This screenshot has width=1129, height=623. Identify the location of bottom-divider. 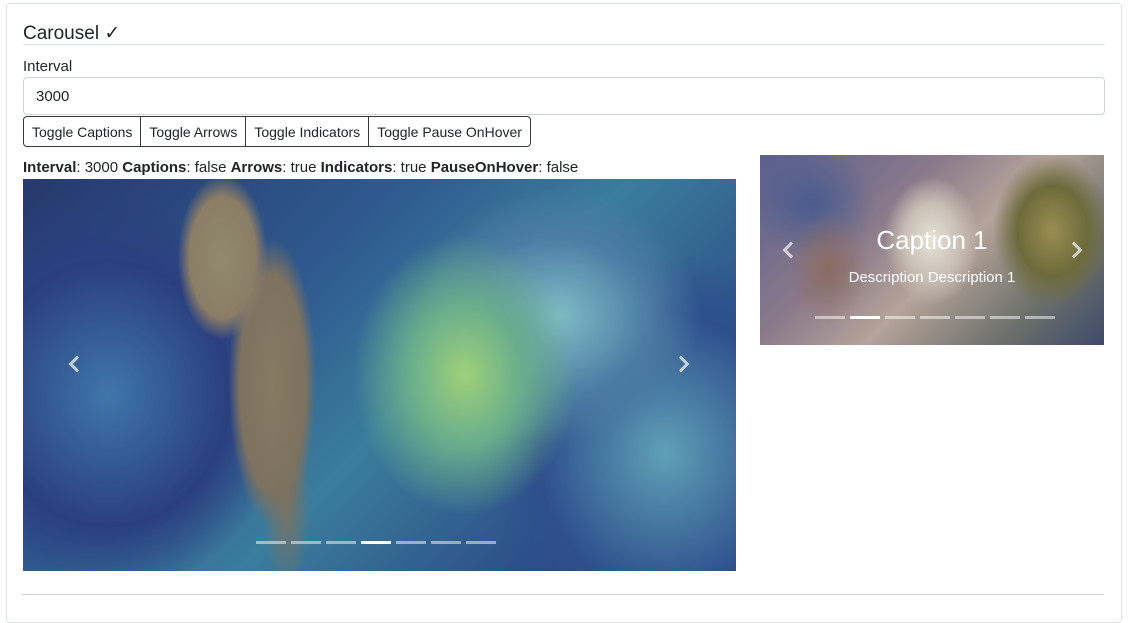
(563, 594).